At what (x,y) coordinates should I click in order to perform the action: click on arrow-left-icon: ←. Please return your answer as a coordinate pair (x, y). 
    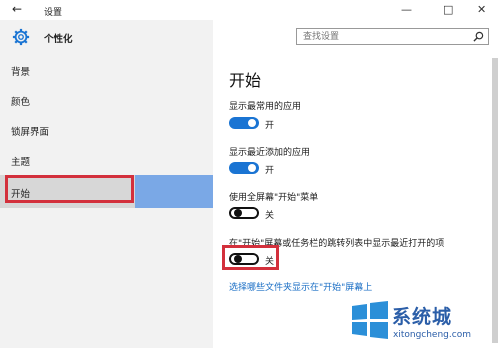
    Looking at the image, I should click on (17, 9).